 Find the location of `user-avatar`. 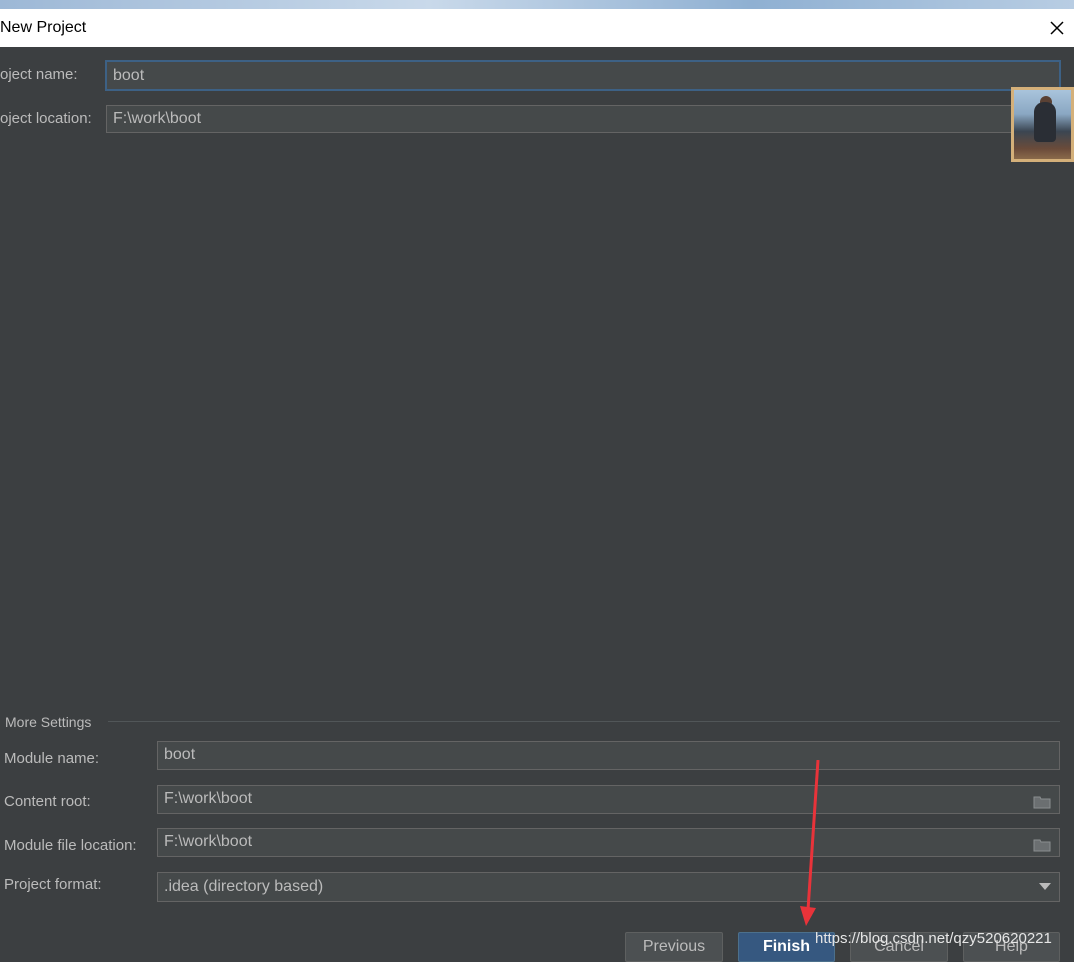

user-avatar is located at coordinates (1042, 124).